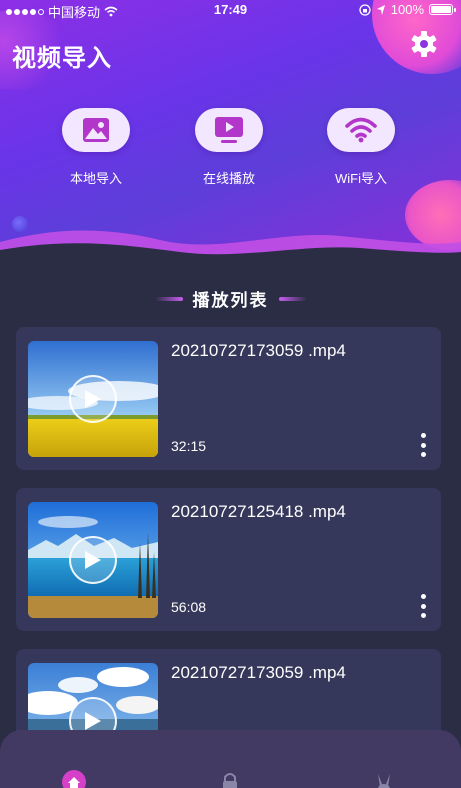  Describe the element at coordinates (361, 178) in the screenshot. I see `wifi-import-label: WiFi导入` at that location.